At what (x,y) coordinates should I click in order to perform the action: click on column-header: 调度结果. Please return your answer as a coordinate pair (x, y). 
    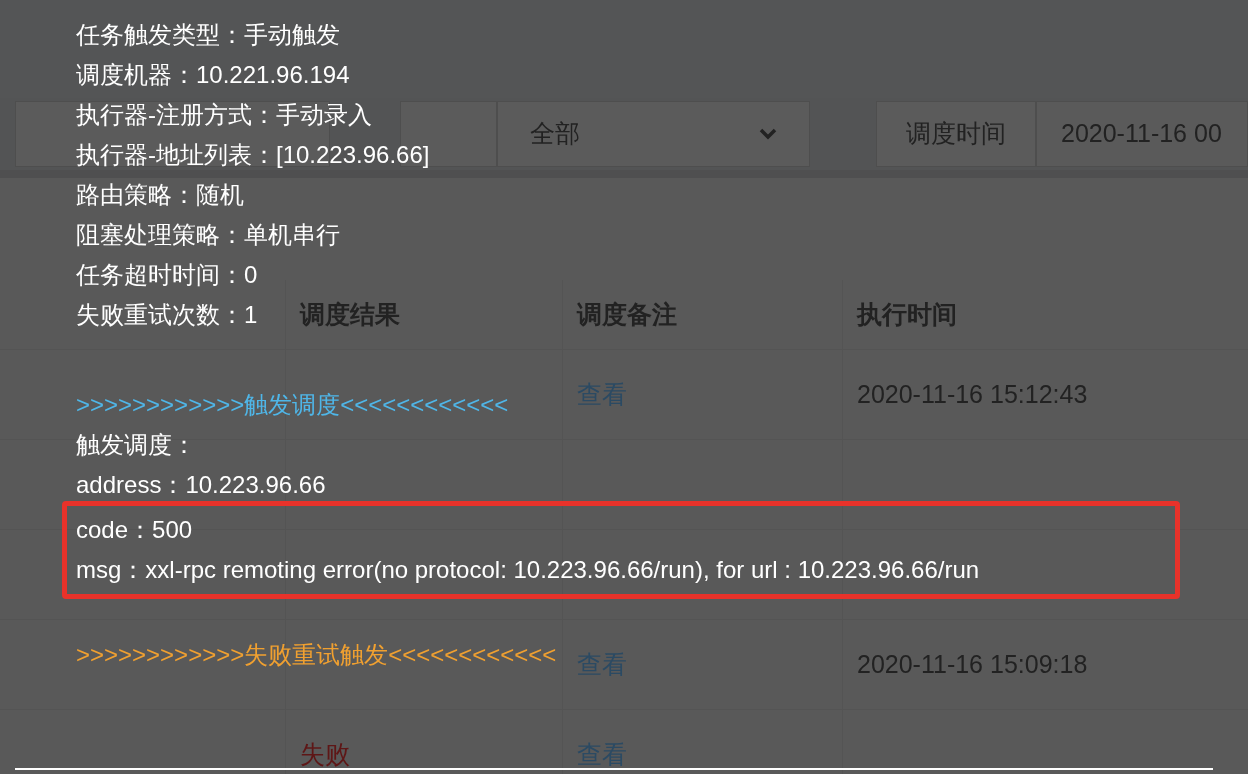
    Looking at the image, I should click on (423, 314).